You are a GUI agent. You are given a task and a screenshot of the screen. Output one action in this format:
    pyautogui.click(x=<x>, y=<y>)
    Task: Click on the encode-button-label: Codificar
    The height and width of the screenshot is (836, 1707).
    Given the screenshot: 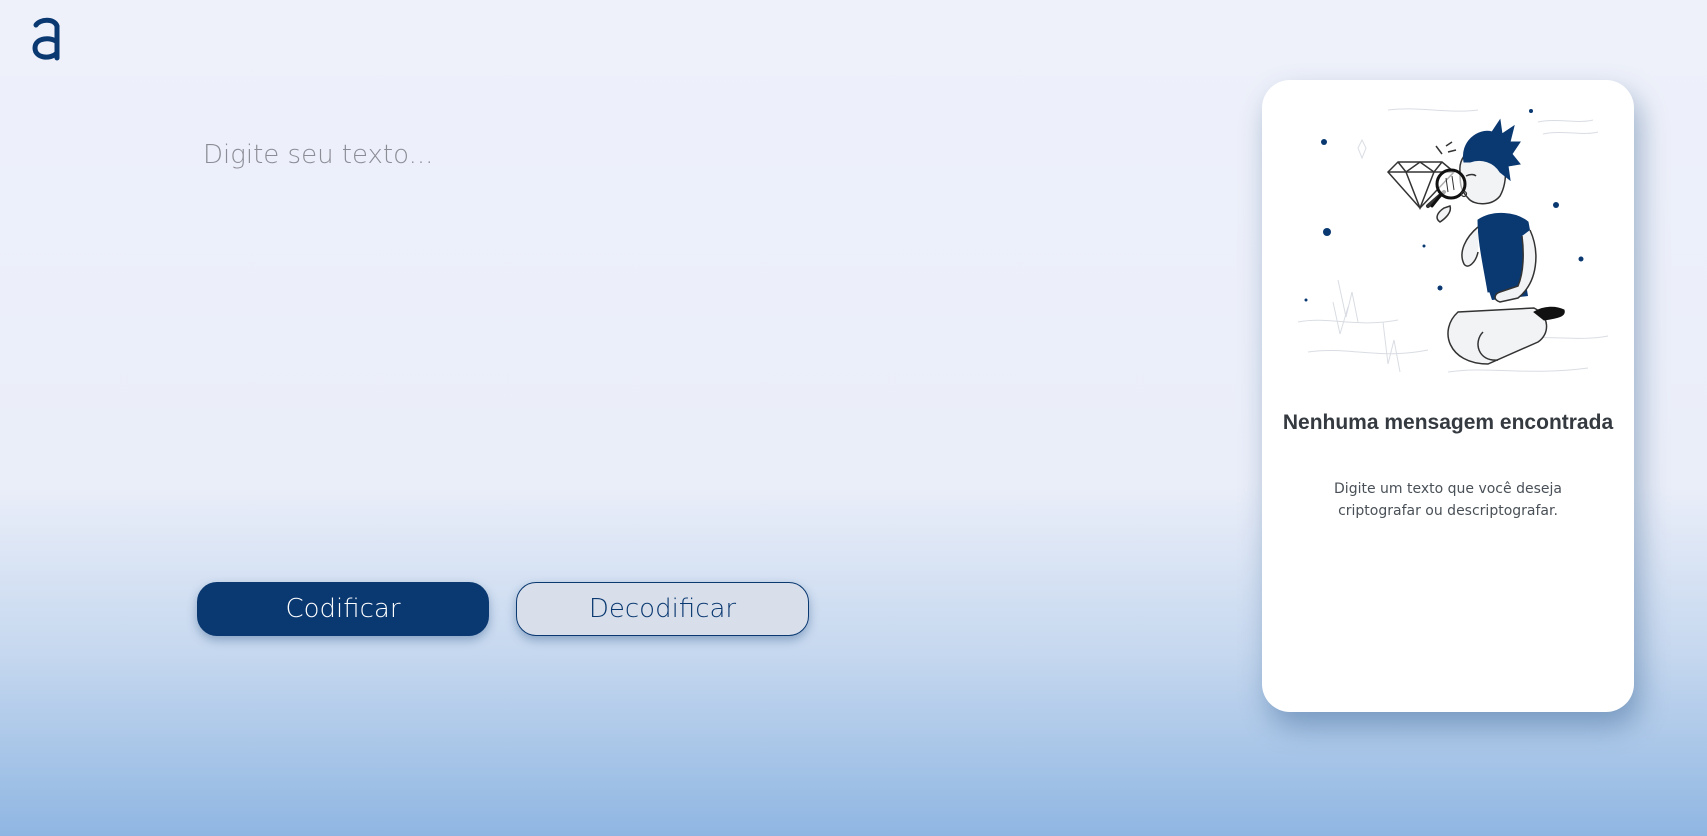 What is the action you would take?
    pyautogui.click(x=343, y=609)
    